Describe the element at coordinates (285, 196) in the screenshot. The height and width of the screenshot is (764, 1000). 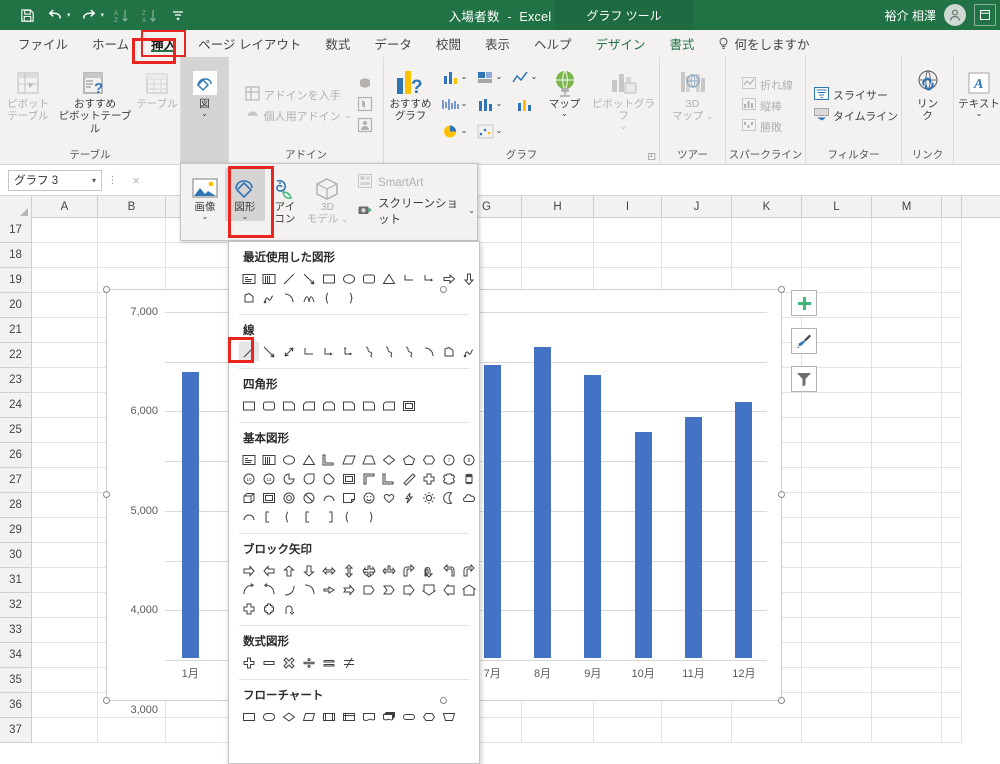
I see `icons-button: アイ コン` at that location.